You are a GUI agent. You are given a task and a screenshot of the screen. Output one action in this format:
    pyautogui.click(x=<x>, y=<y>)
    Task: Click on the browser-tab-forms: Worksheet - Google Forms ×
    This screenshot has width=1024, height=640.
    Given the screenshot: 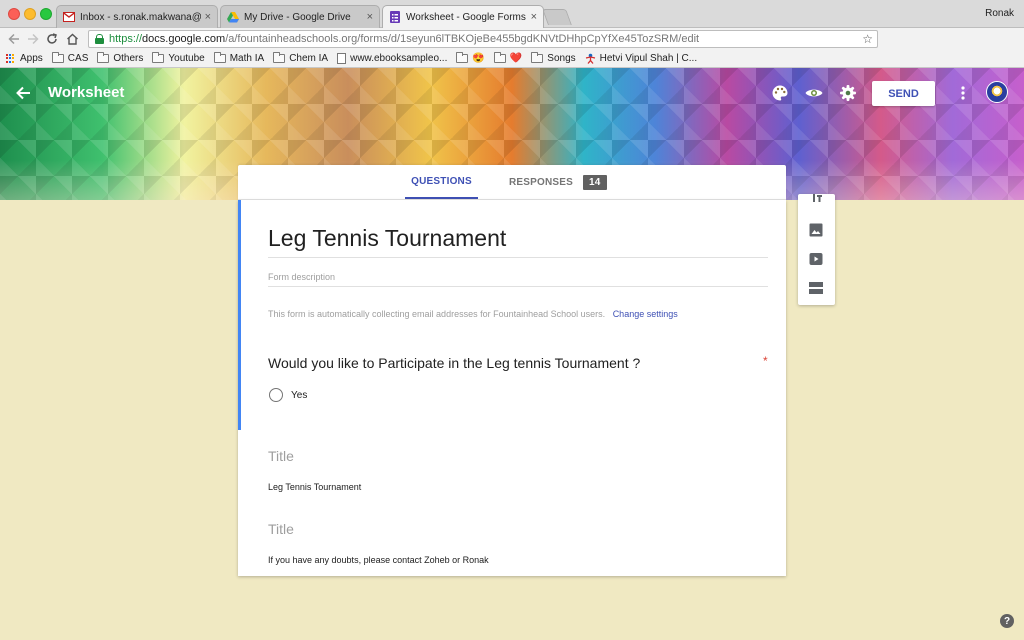 What is the action you would take?
    pyautogui.click(x=463, y=16)
    